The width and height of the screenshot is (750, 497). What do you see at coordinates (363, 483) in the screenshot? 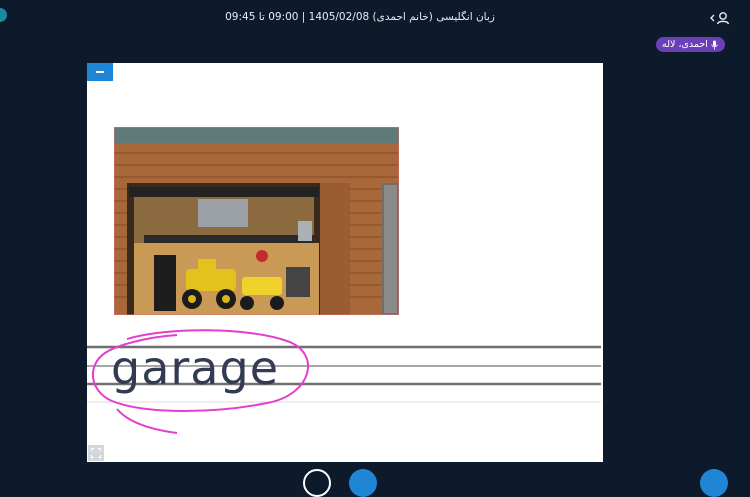
I see `action-button` at bounding box center [363, 483].